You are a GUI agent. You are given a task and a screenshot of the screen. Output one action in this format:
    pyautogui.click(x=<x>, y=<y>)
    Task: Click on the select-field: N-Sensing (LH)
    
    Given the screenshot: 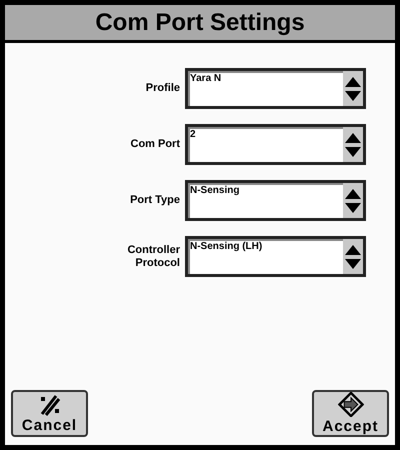 What is the action you would take?
    pyautogui.click(x=275, y=256)
    